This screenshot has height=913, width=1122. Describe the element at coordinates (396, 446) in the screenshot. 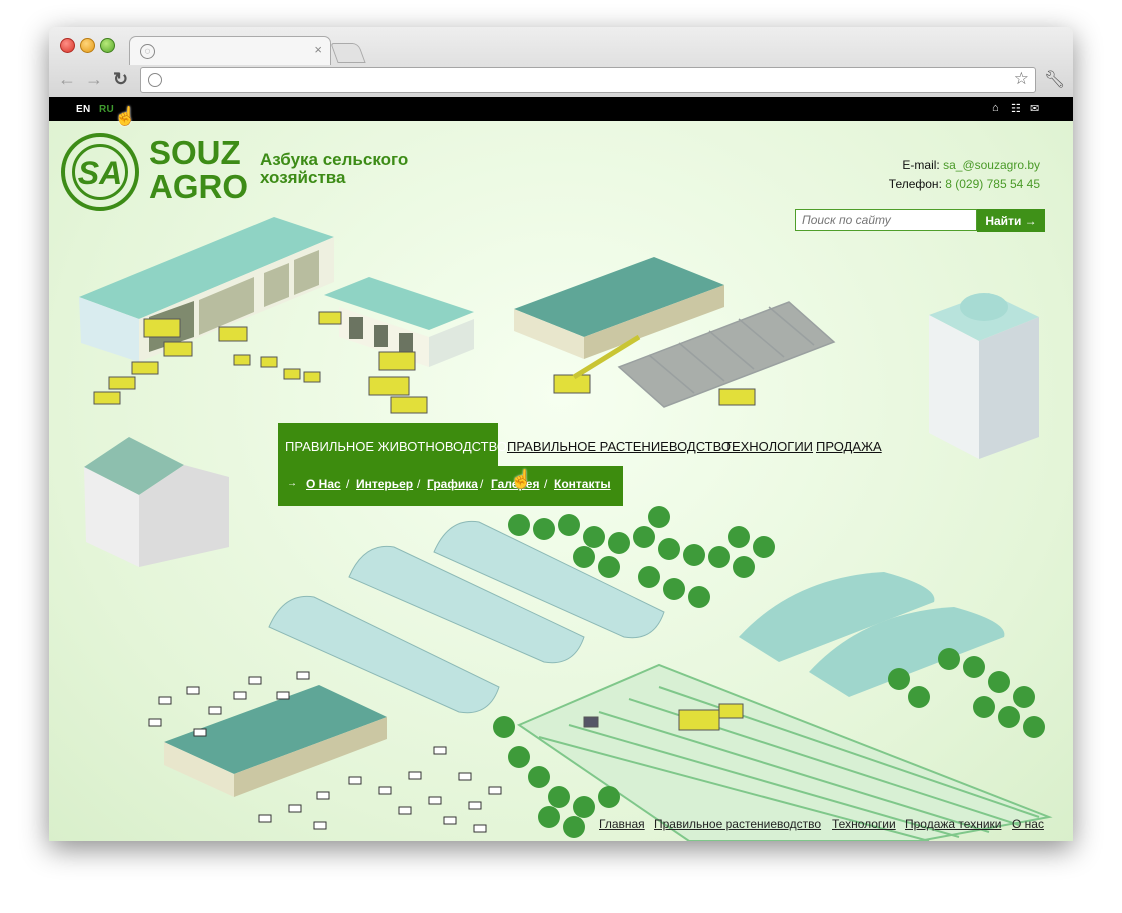

I see `menu-item-animal-husbandry: ПРАВИЛЬНОЕ ЖИВОТНОВОДСТВО` at that location.